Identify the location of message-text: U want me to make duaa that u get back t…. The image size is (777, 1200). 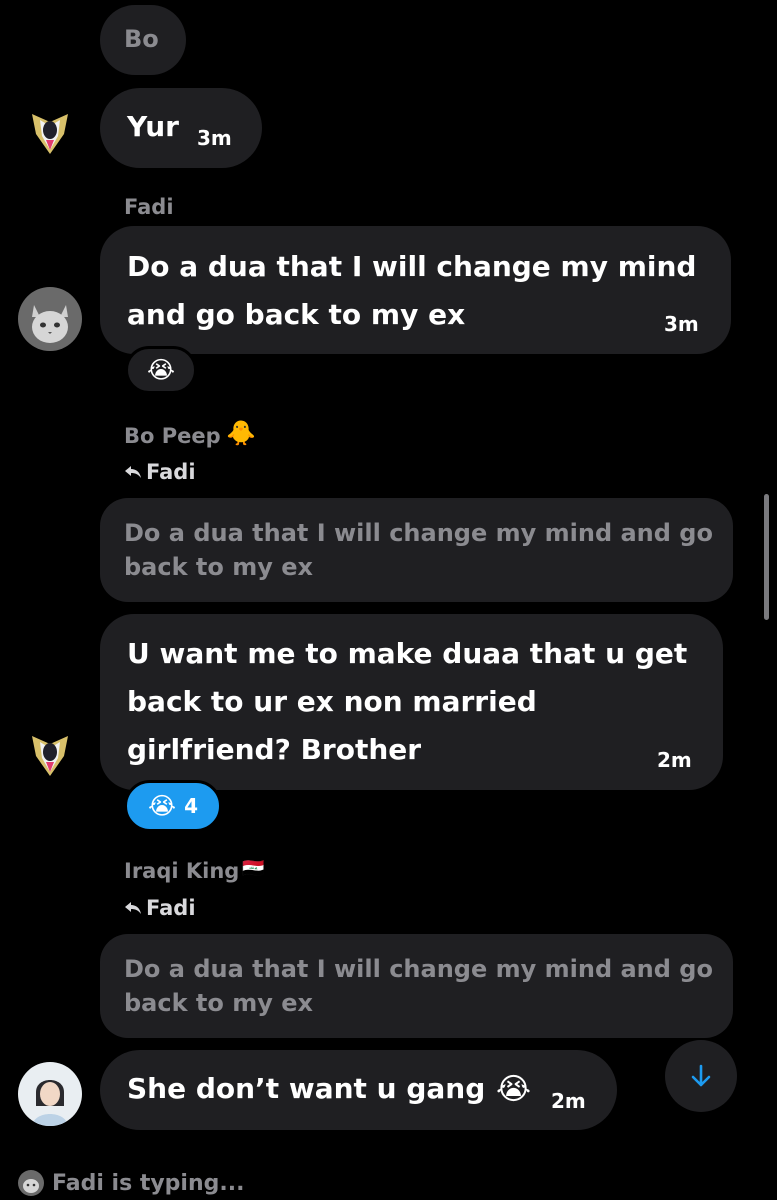
(407, 701).